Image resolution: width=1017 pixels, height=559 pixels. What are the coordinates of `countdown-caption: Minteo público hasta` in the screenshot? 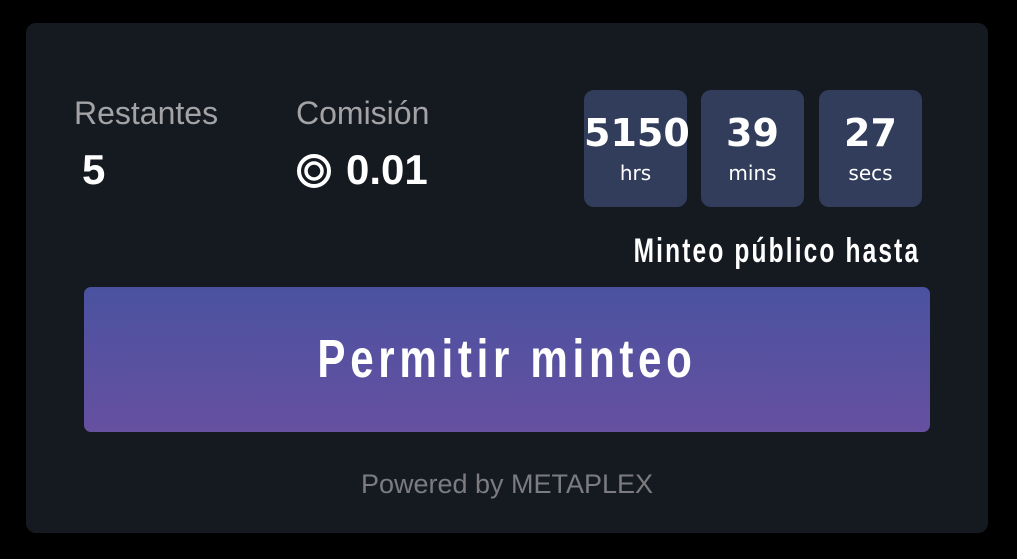 It's located at (777, 251).